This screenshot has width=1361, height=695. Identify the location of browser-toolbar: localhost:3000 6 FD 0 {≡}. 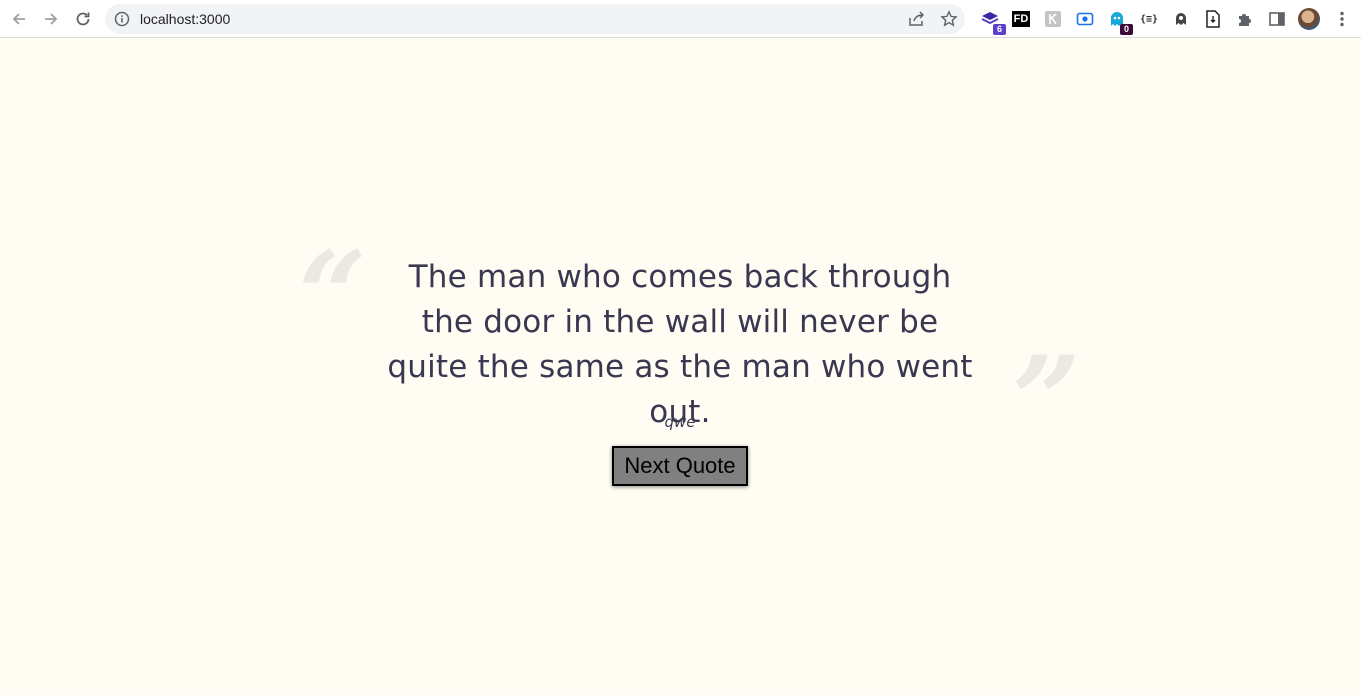
(680, 19).